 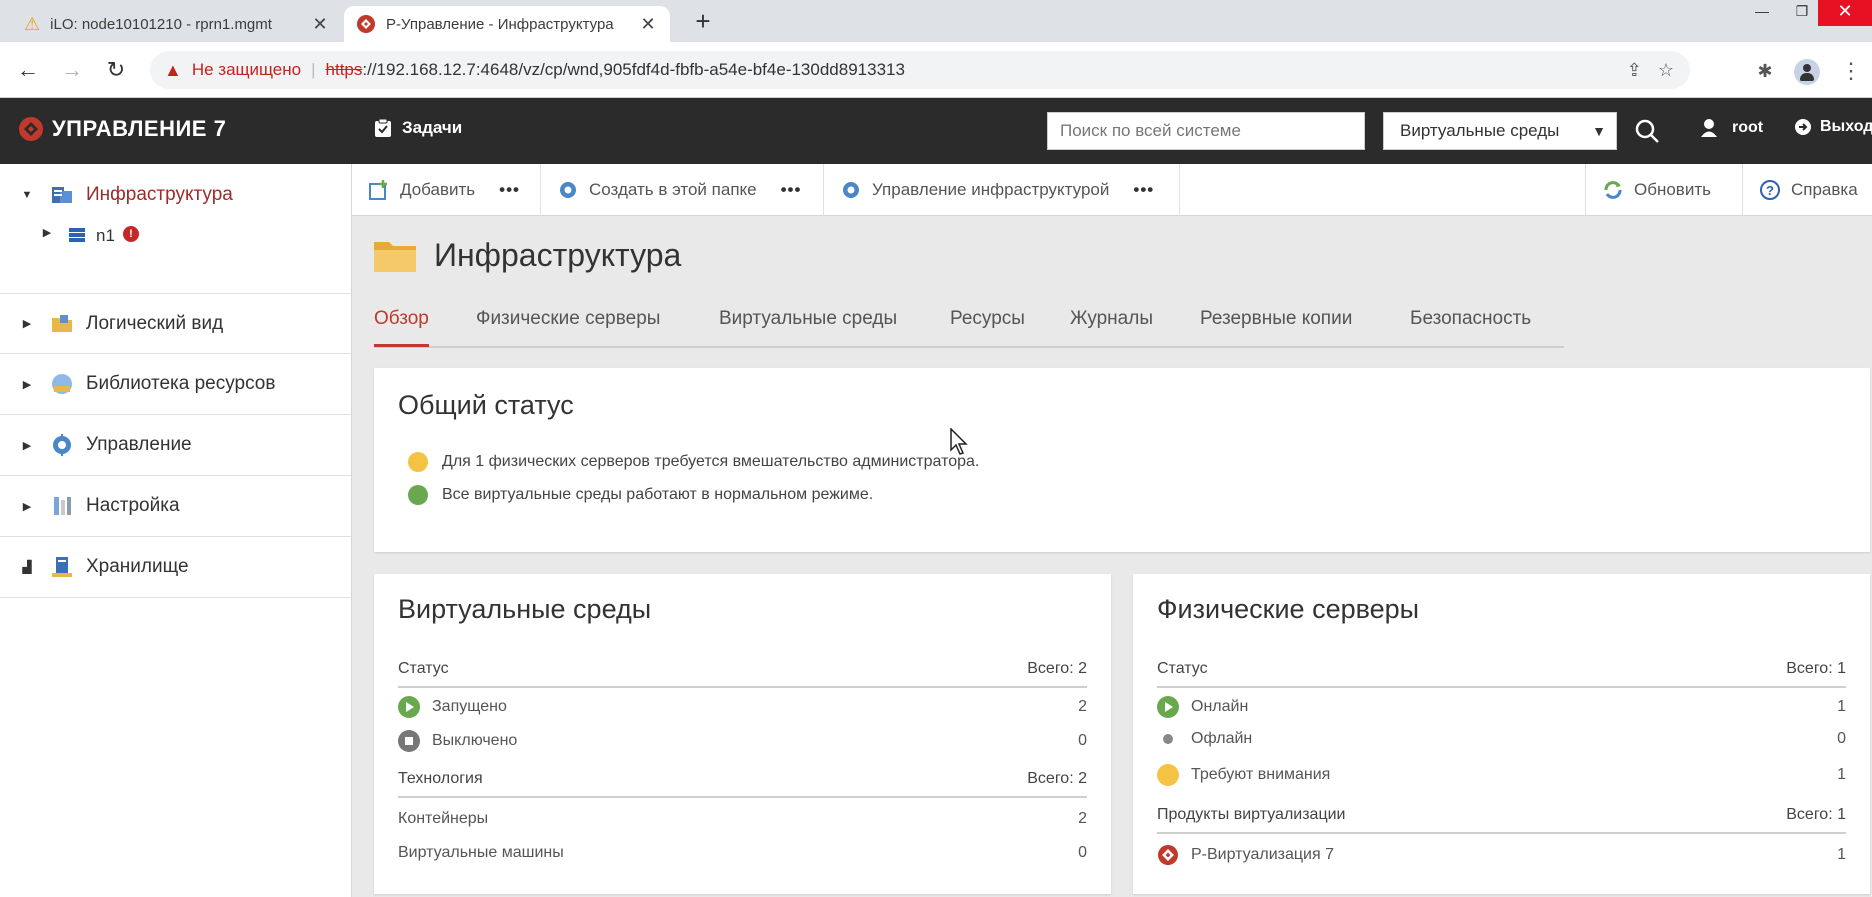 What do you see at coordinates (673, 189) in the screenshot?
I see `create-in-folder-label: Создать в этой папке` at bounding box center [673, 189].